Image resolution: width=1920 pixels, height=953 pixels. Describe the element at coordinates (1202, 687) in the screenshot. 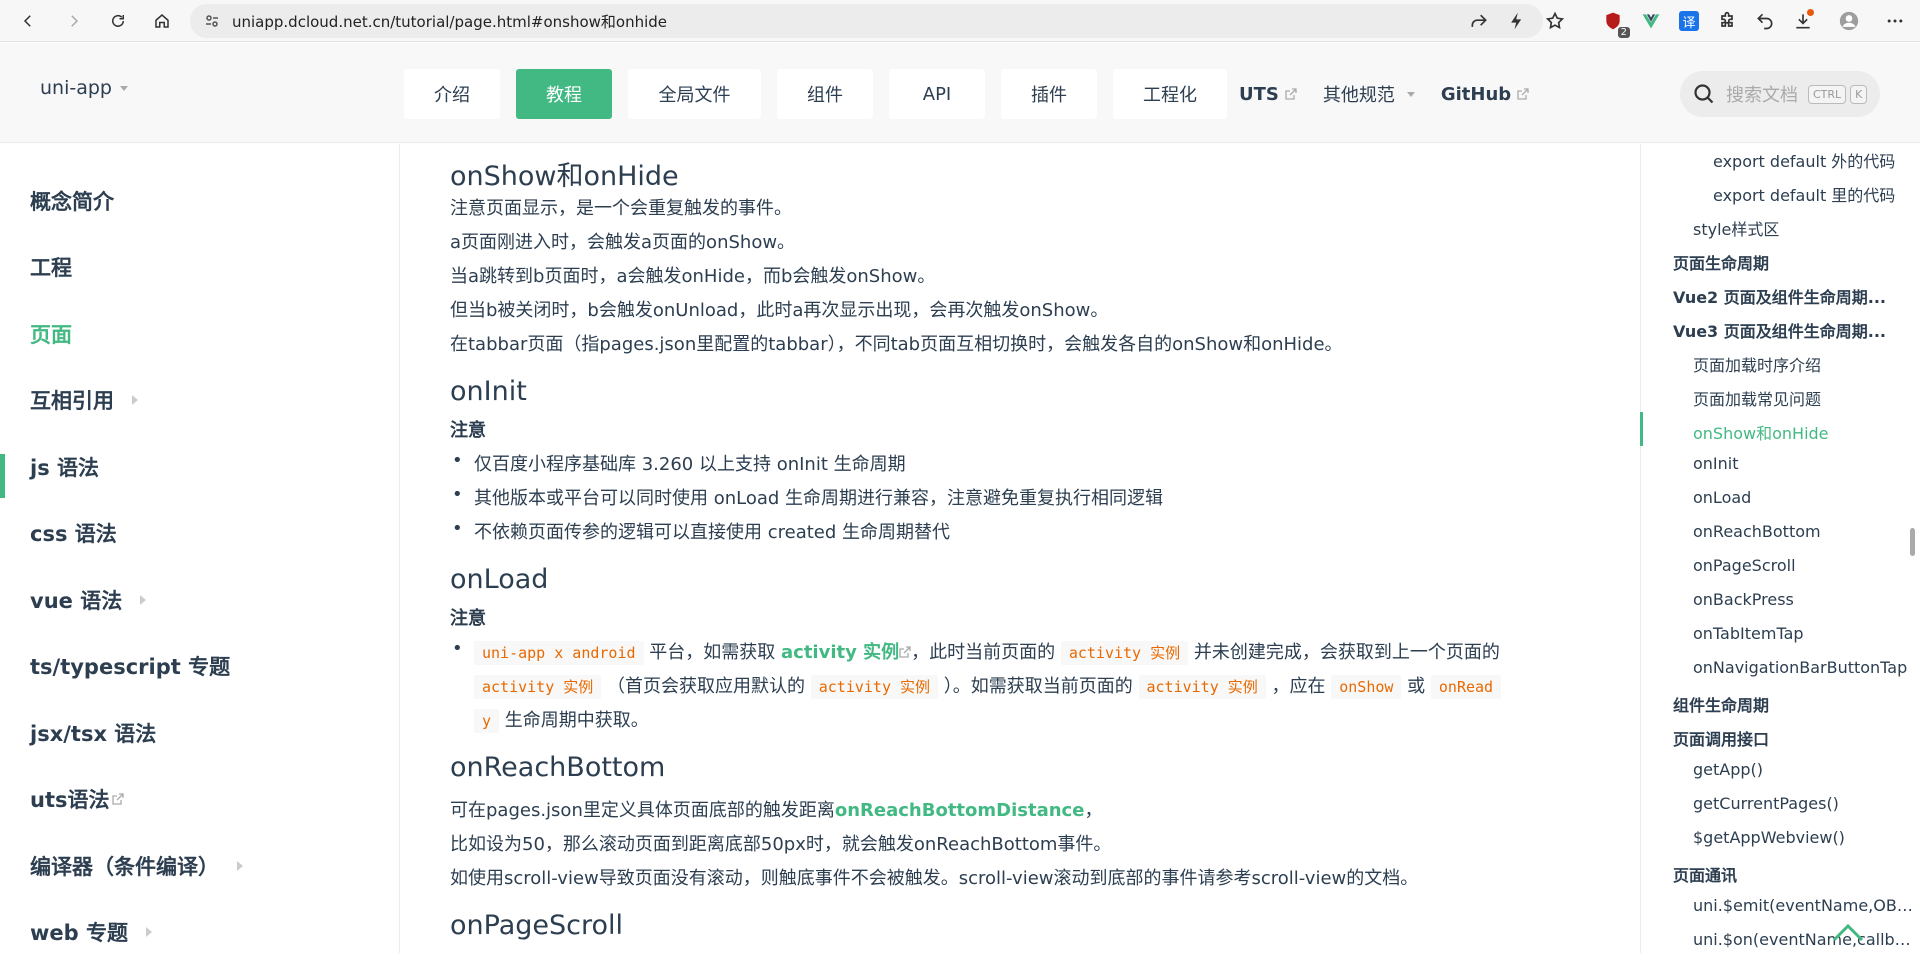

I see `inline-code: activity 实例` at that location.